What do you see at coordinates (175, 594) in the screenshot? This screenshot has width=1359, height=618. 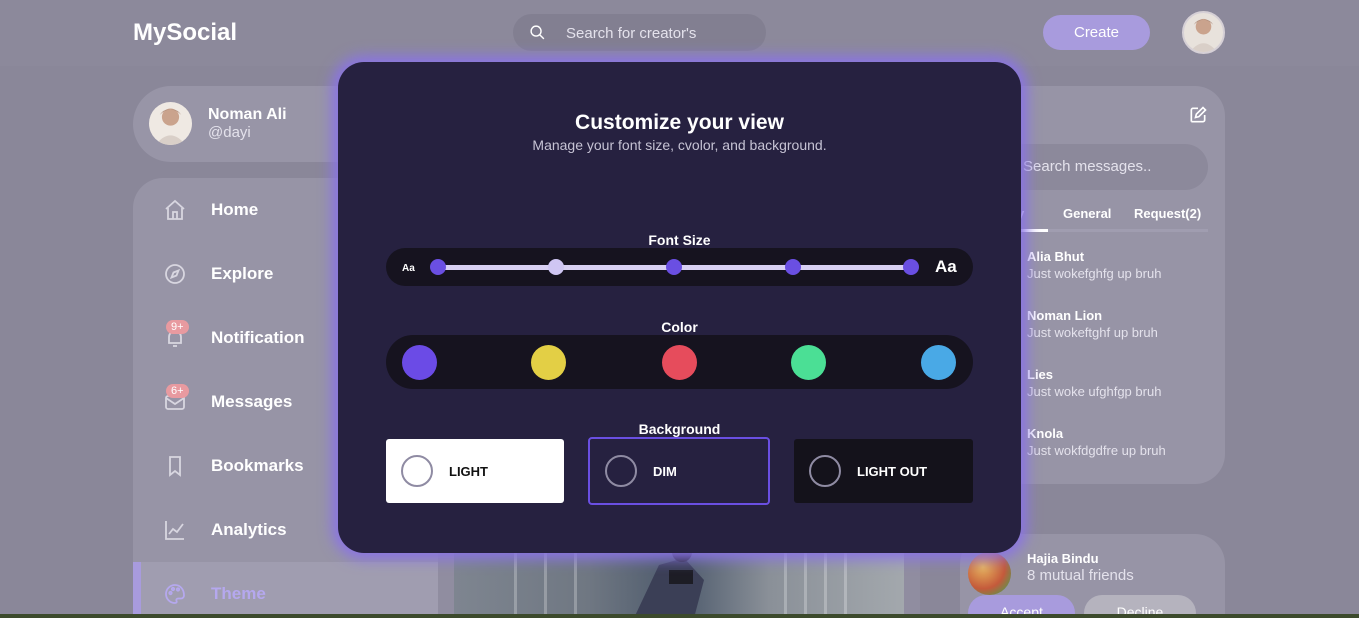 I see `palette-icon` at bounding box center [175, 594].